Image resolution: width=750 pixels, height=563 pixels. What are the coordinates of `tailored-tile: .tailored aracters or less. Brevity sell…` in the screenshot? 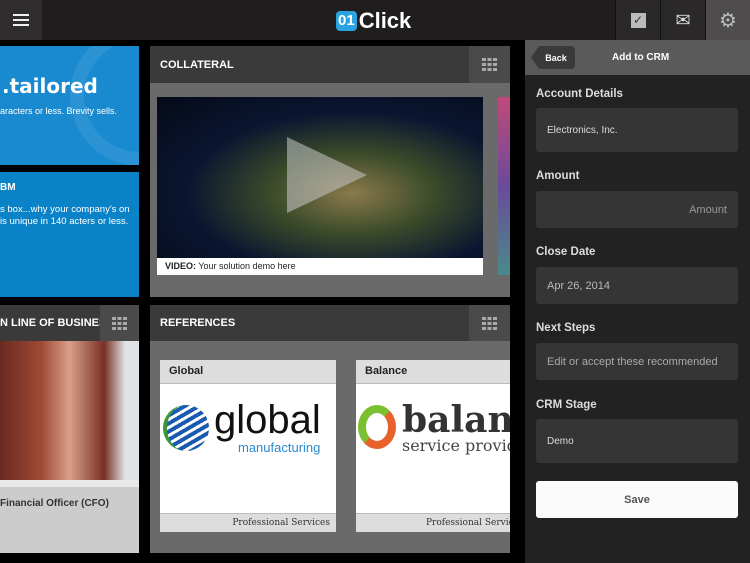 It's located at (69, 105).